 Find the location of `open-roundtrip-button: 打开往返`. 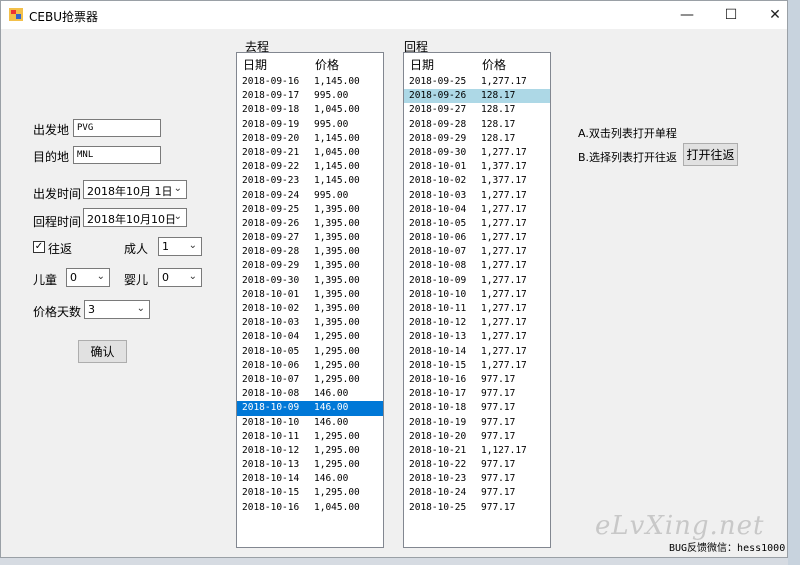

open-roundtrip-button: 打开往返 is located at coordinates (710, 154).